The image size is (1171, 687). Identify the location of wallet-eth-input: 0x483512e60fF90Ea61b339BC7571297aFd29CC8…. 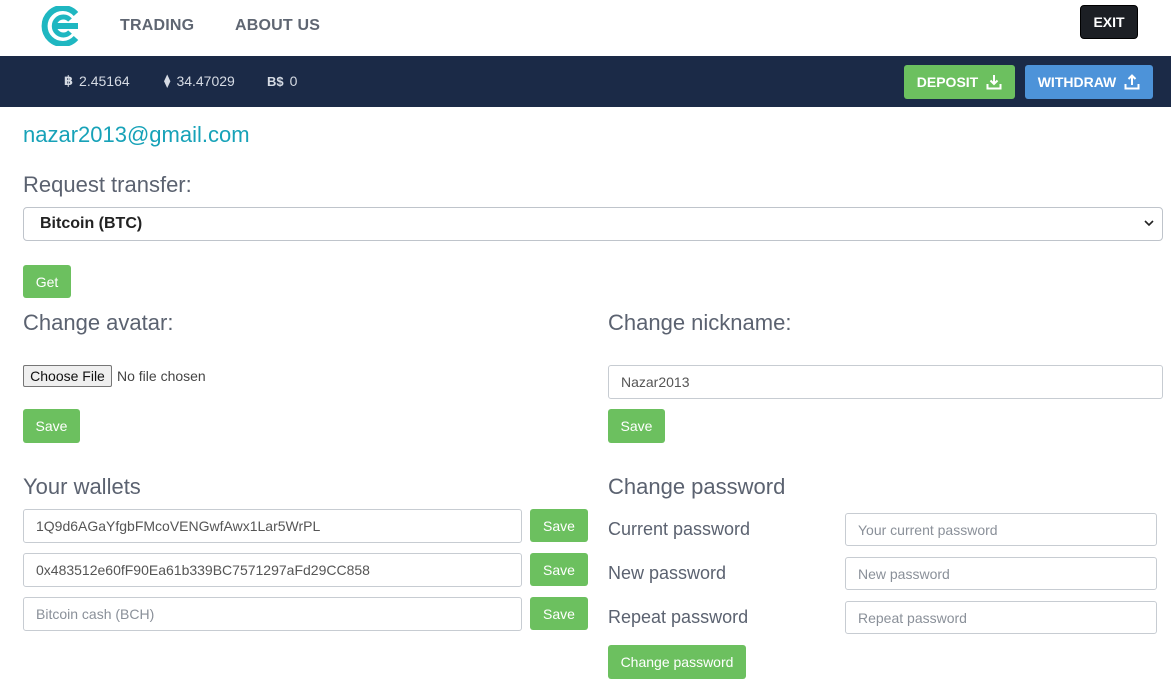
(272, 570).